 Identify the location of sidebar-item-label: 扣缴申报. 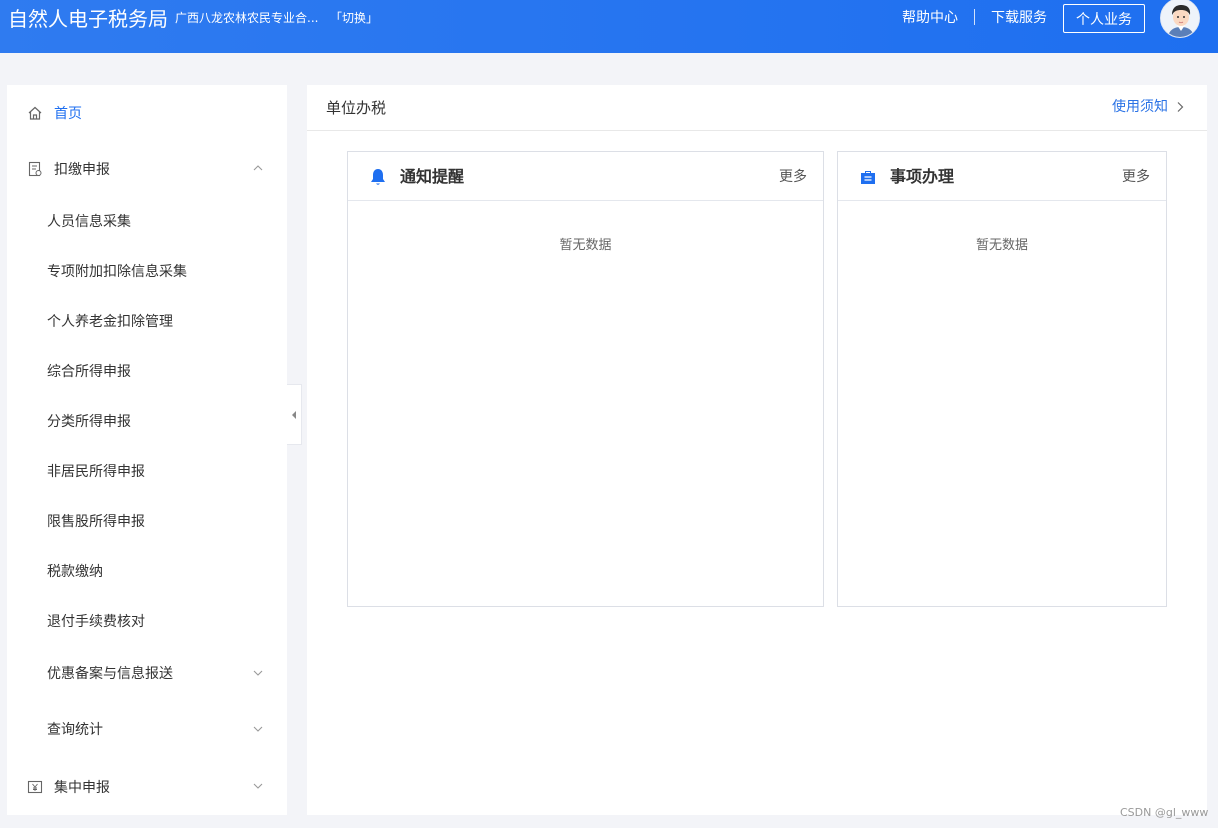
(82, 170).